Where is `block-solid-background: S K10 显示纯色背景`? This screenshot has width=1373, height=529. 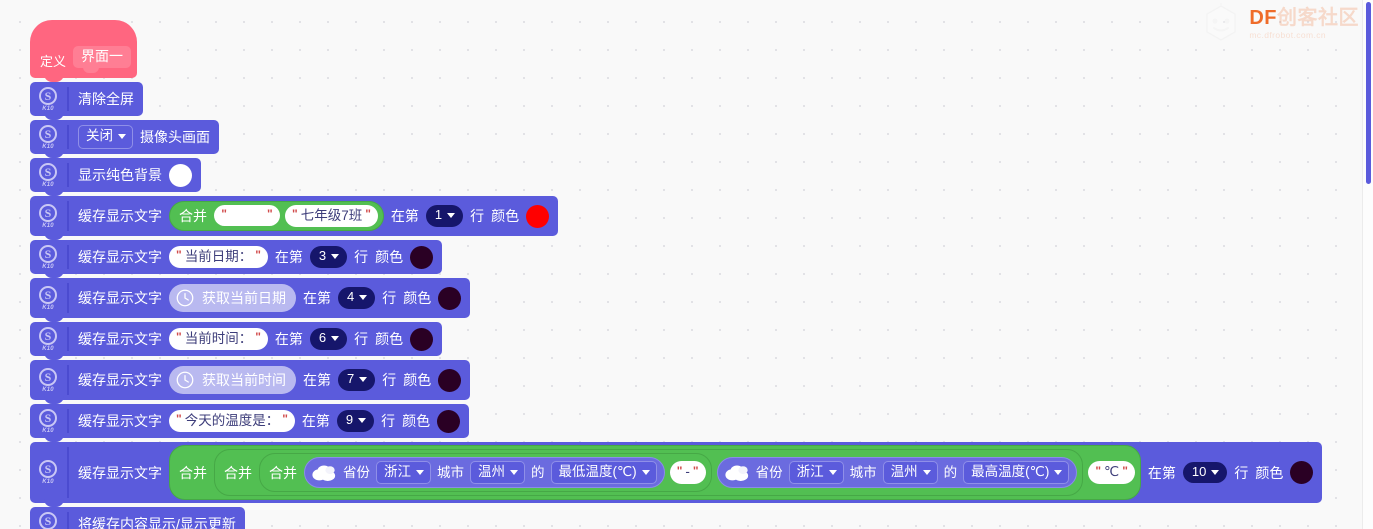
block-solid-background: S K10 显示纯色背景 is located at coordinates (115, 177).